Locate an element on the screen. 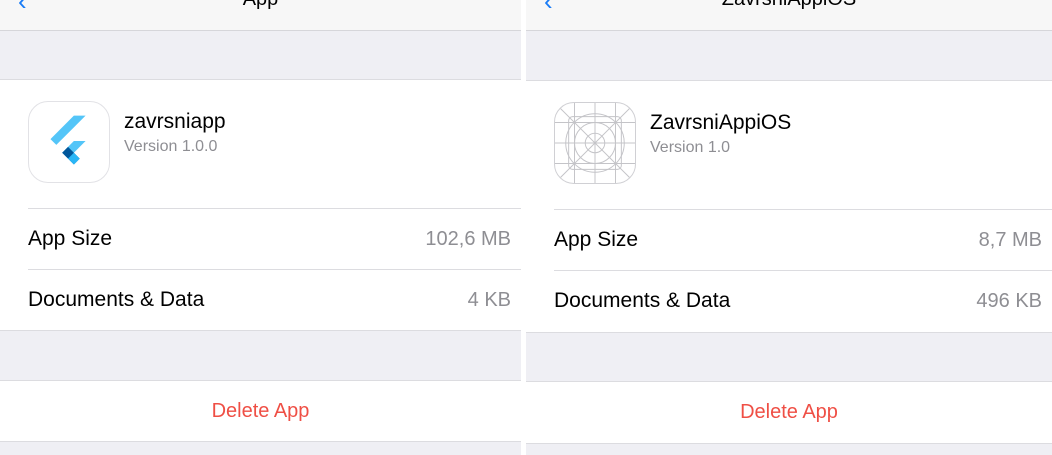  app-size-row: App Size 8,7 MB is located at coordinates (789, 240).